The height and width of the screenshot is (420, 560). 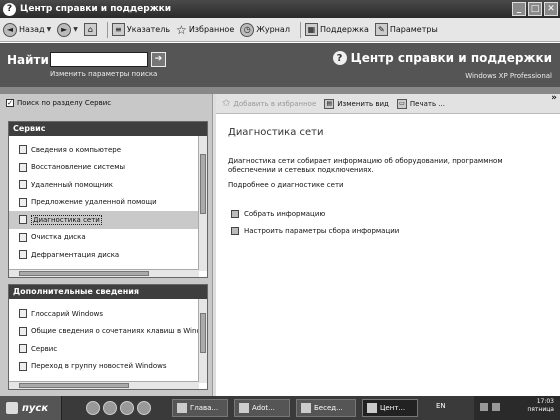 What do you see at coordinates (66, 219) in the screenshot?
I see `list-item-label: Диагностика сети` at bounding box center [66, 219].